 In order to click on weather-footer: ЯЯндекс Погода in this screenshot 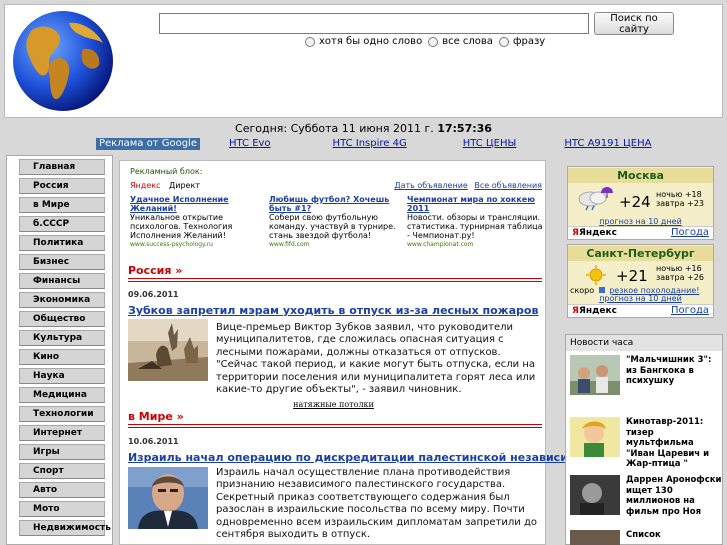, I will do `click(640, 232)`.